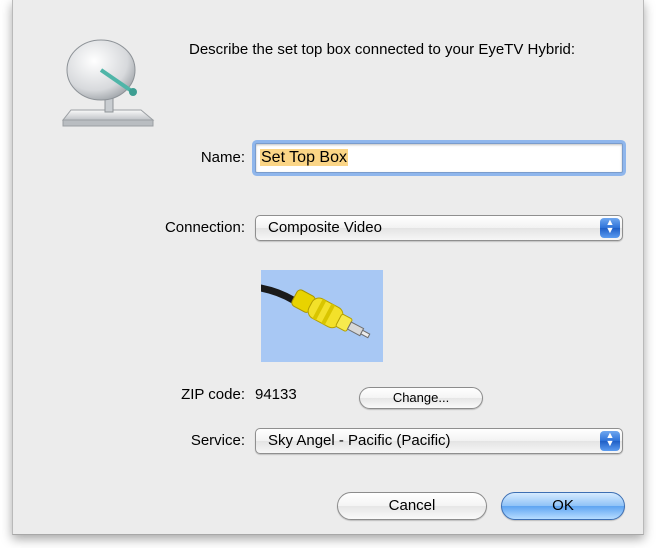 This screenshot has height=548, width=656. What do you see at coordinates (304, 157) in the screenshot?
I see `name-field-value: Set Top Box` at bounding box center [304, 157].